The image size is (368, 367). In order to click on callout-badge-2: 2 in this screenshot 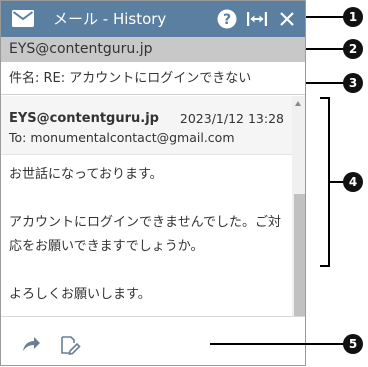, I will do `click(353, 49)`.